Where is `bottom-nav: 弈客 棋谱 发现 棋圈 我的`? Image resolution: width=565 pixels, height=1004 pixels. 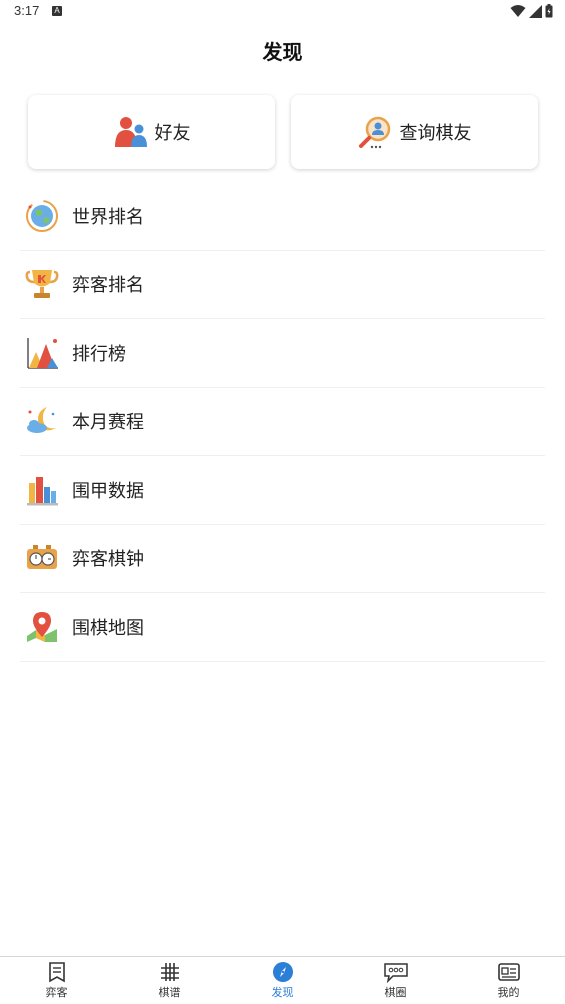 bottom-nav: 弈客 棋谱 发现 棋圈 我的 is located at coordinates (282, 980).